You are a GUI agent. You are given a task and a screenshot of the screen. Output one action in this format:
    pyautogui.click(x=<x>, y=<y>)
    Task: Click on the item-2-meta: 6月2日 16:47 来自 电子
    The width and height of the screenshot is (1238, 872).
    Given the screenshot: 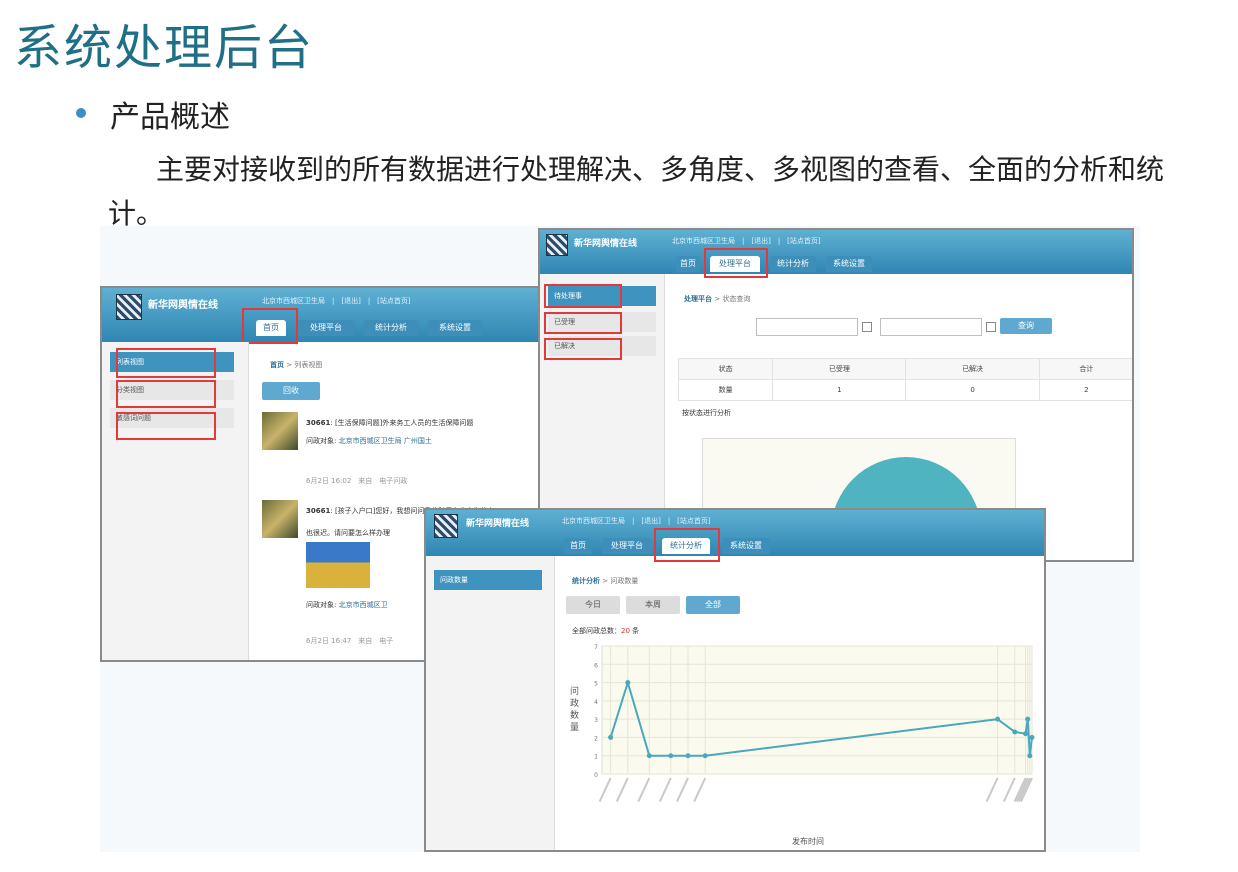 What is the action you would take?
    pyautogui.click(x=350, y=641)
    